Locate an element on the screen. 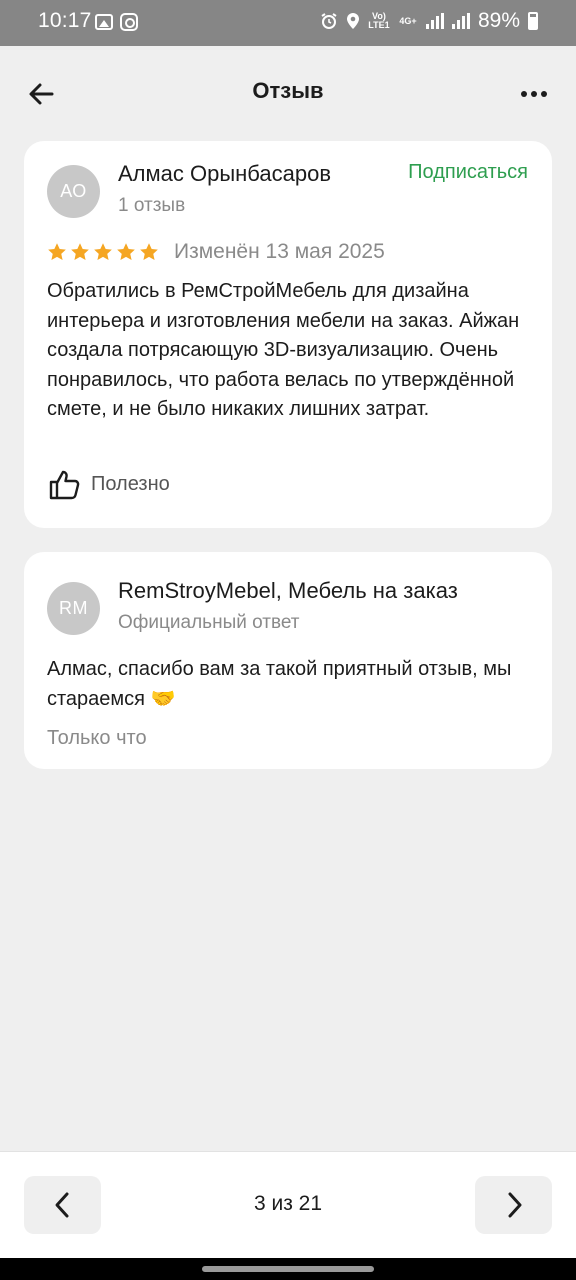  more-horizontal-icon is located at coordinates (534, 94).